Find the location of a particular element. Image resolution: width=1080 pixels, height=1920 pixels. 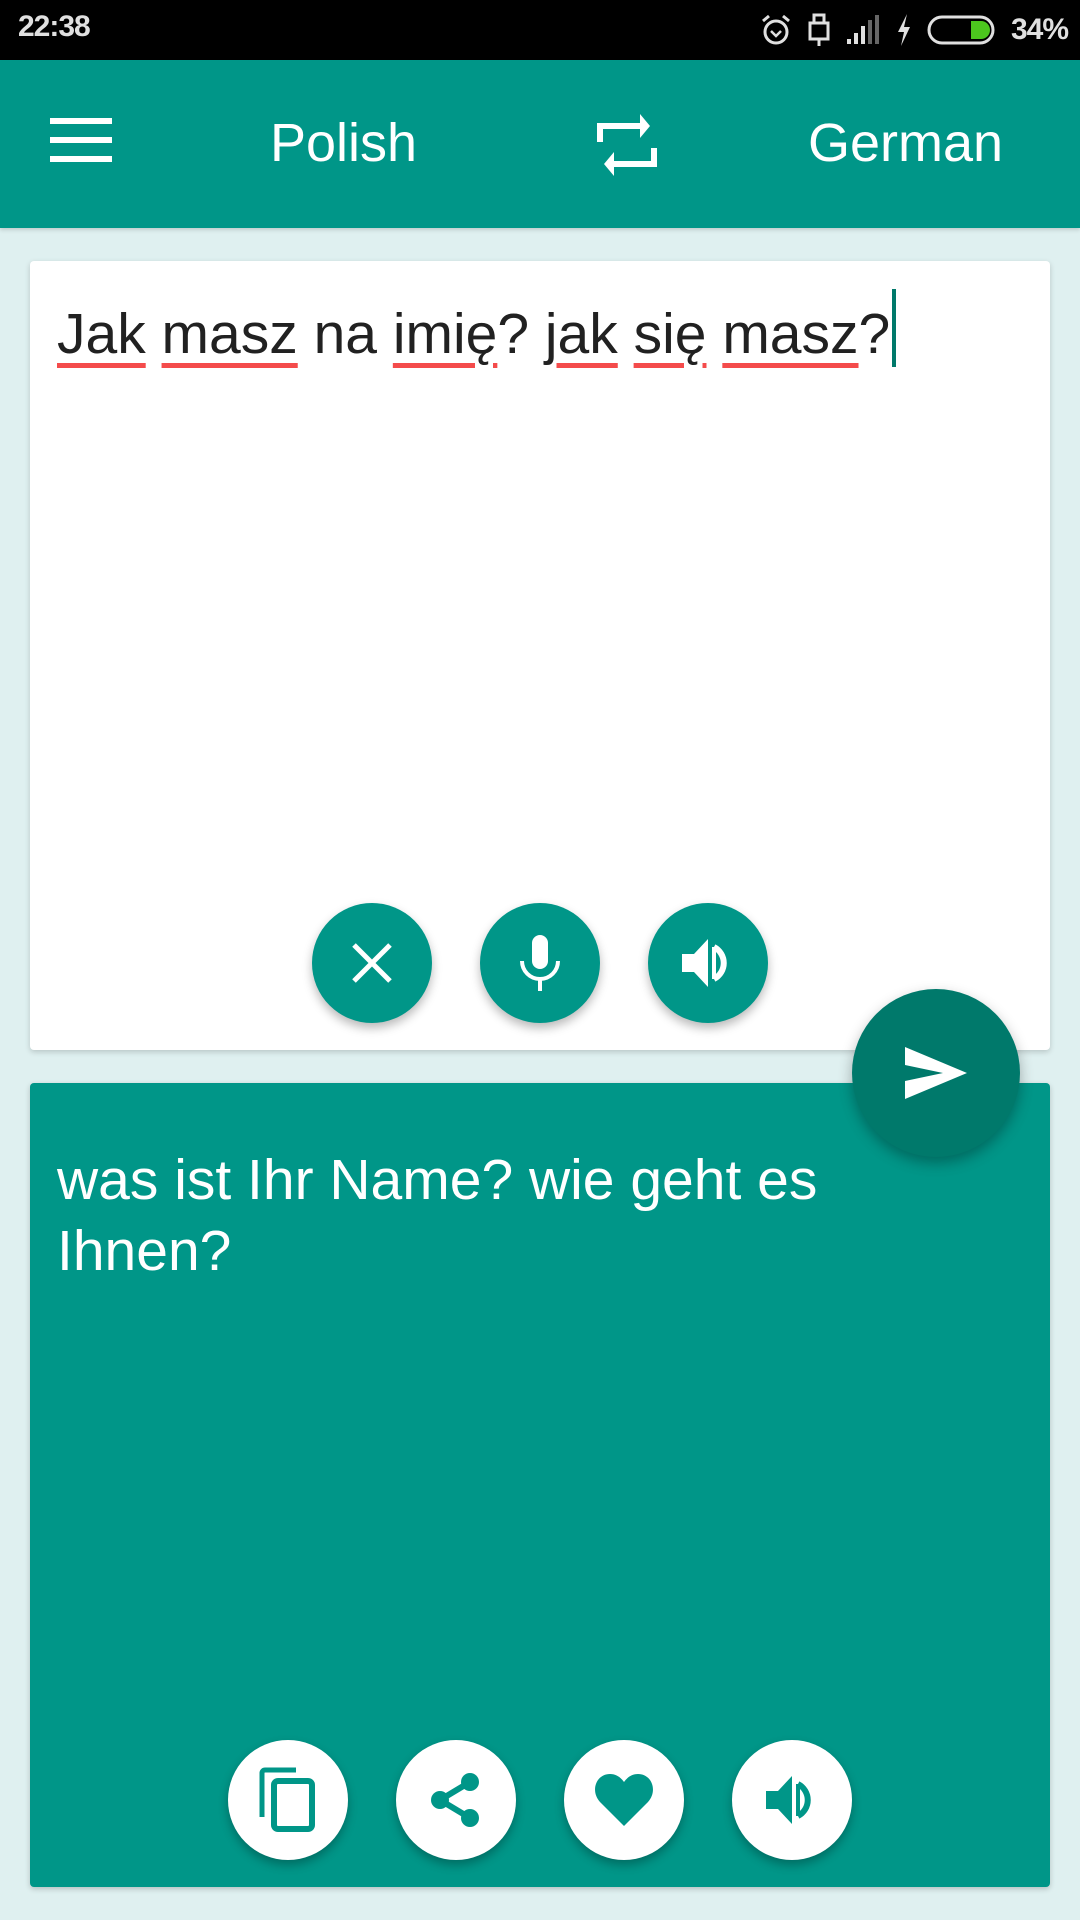

clear-icon is located at coordinates (372, 963).